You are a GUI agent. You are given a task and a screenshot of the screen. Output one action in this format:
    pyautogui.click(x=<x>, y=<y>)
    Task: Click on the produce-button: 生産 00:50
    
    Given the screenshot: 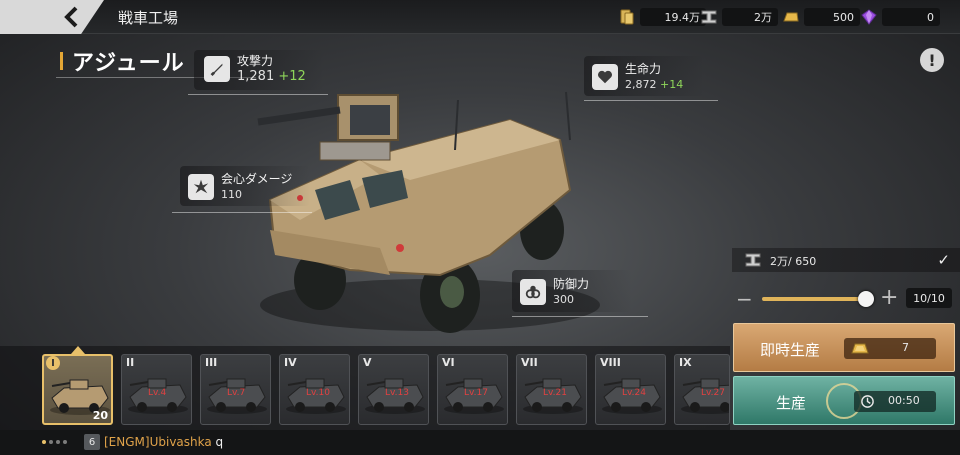 What is the action you would take?
    pyautogui.click(x=844, y=400)
    